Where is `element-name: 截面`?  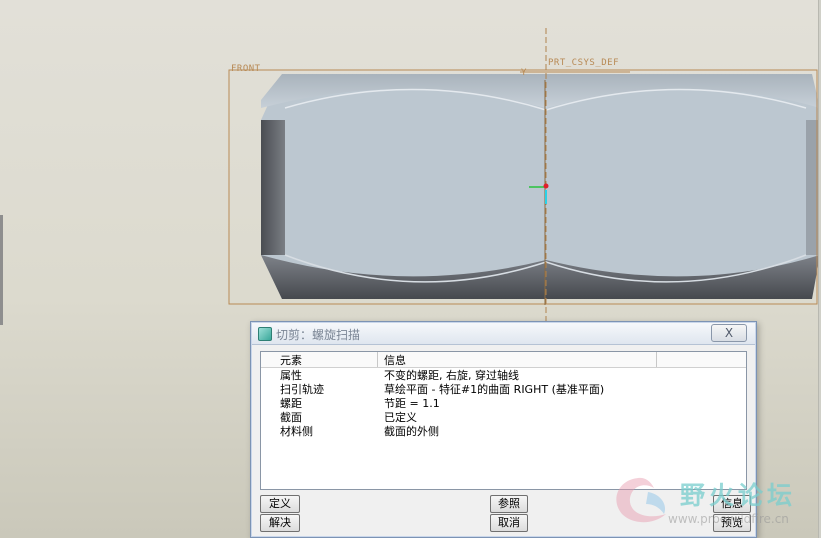 element-name: 截面 is located at coordinates (291, 417).